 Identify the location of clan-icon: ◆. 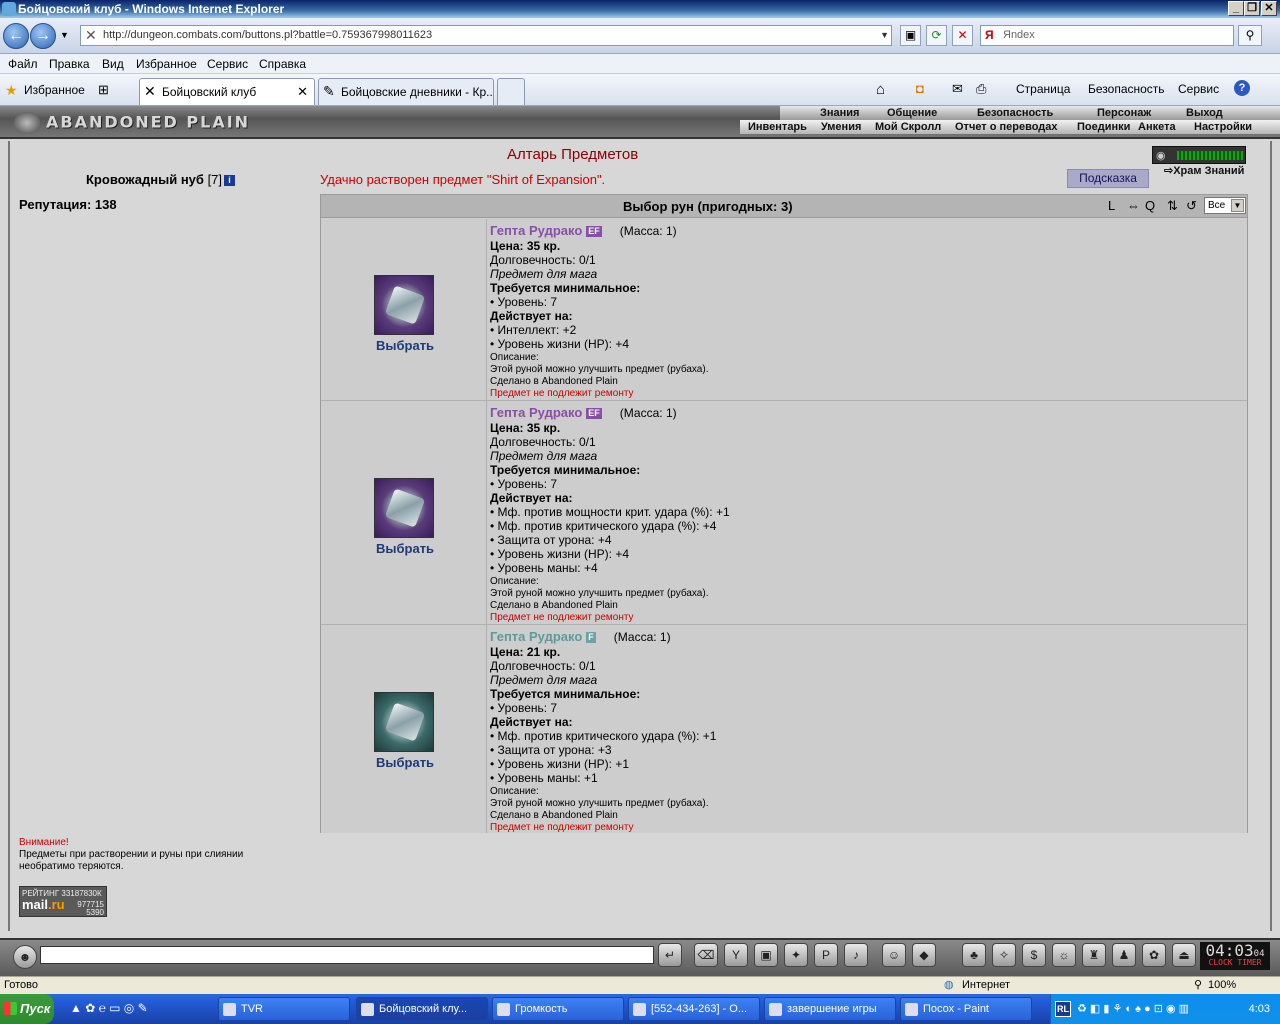
(924, 955).